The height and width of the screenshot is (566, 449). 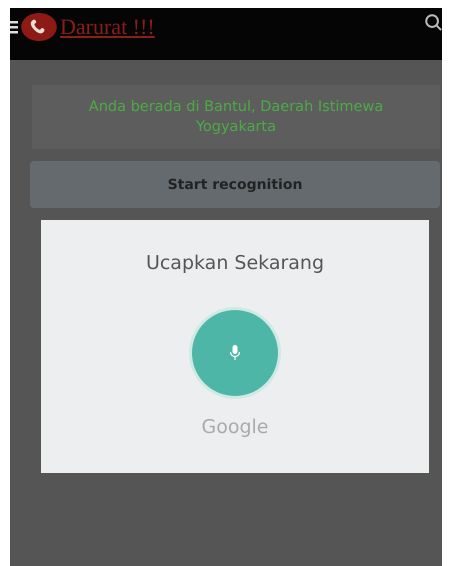 What do you see at coordinates (433, 22) in the screenshot?
I see `search-icon` at bounding box center [433, 22].